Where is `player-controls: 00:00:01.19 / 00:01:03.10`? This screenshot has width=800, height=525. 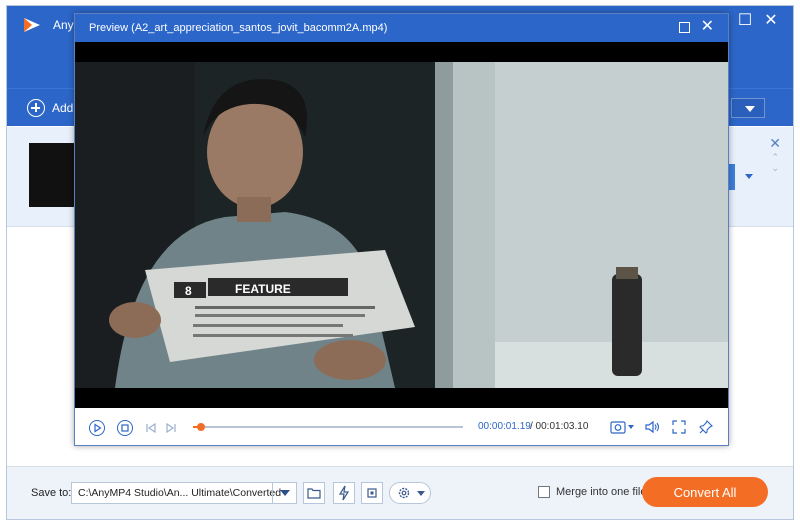 player-controls: 00:00:01.19 / 00:01:03.10 is located at coordinates (401, 427).